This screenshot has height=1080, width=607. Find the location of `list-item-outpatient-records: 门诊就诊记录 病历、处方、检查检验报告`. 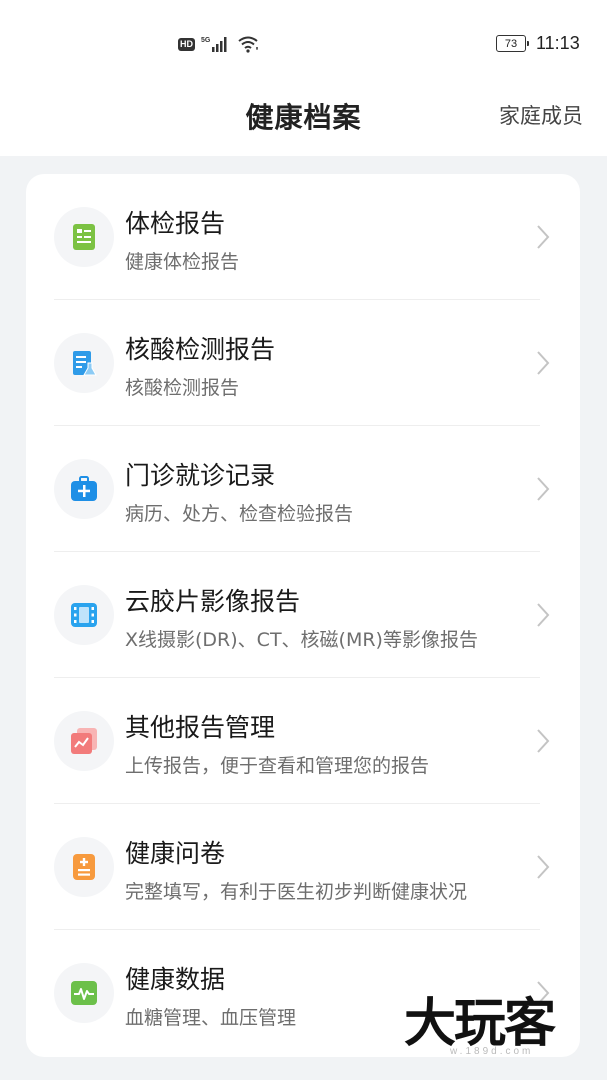

list-item-outpatient-records: 门诊就诊记录 病历、处方、检查检验报告 is located at coordinates (303, 489).